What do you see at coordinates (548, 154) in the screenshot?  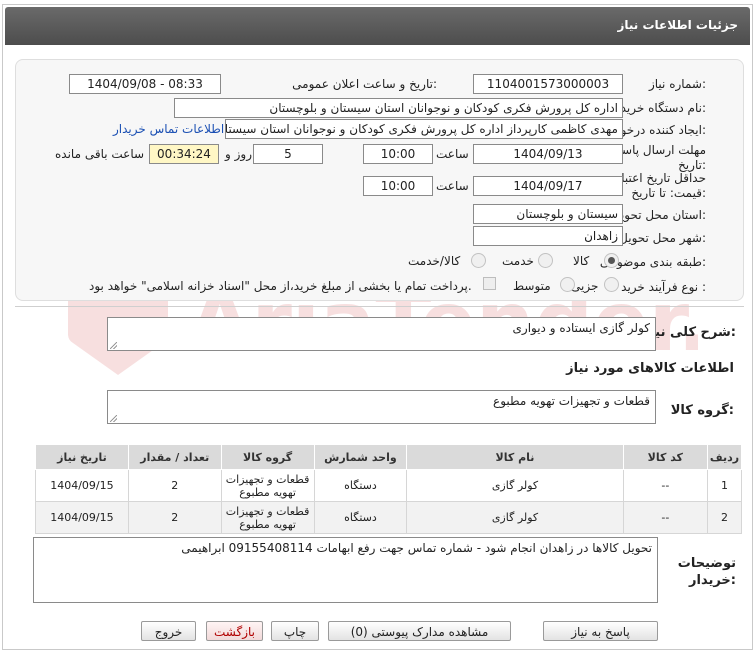 I see `reply-deadline-date: 1404/09/13` at bounding box center [548, 154].